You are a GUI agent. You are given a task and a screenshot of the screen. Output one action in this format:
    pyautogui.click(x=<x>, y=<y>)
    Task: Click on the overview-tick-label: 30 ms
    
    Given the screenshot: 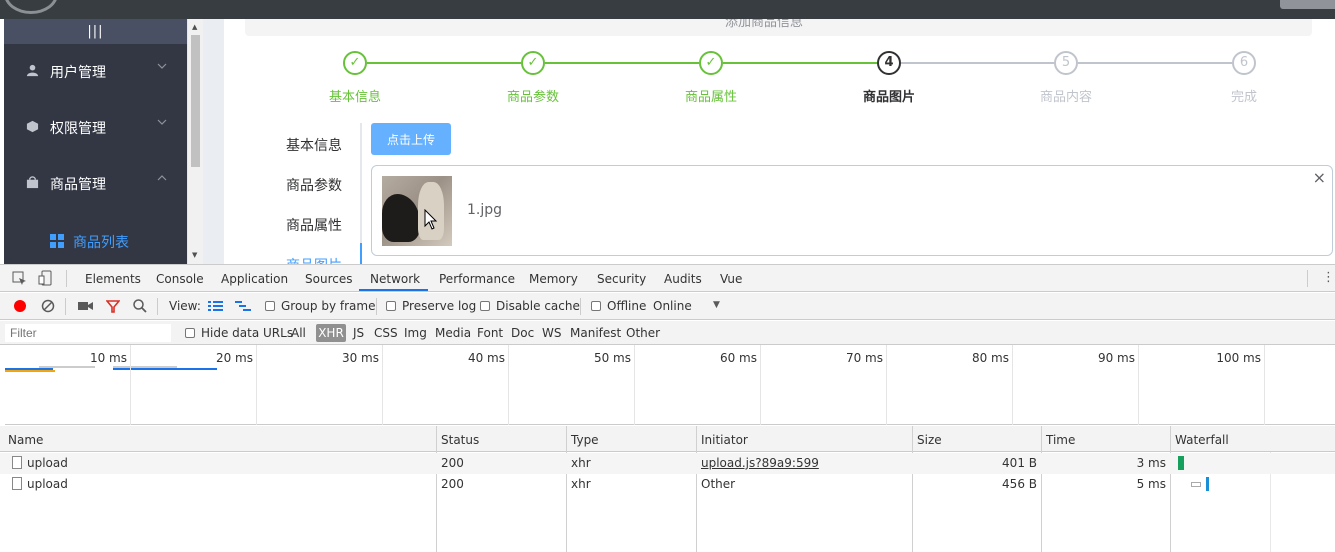 What is the action you would take?
    pyautogui.click(x=360, y=358)
    